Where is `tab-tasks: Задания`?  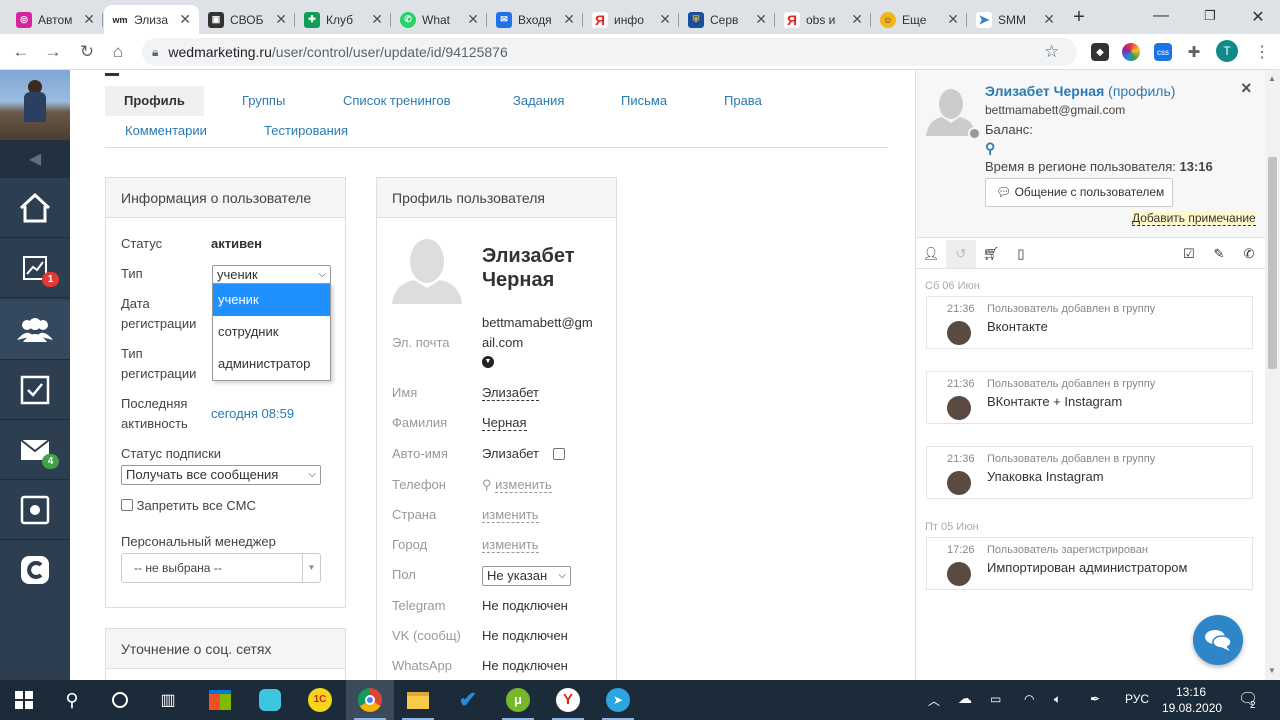
tab-tasks: Задания is located at coordinates (538, 101).